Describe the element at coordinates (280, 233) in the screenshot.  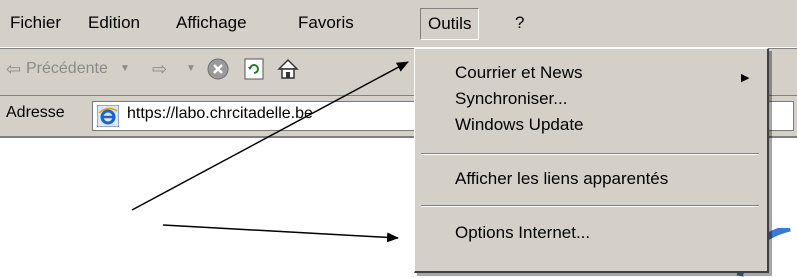
I see `annotation-arrow-to-options` at that location.